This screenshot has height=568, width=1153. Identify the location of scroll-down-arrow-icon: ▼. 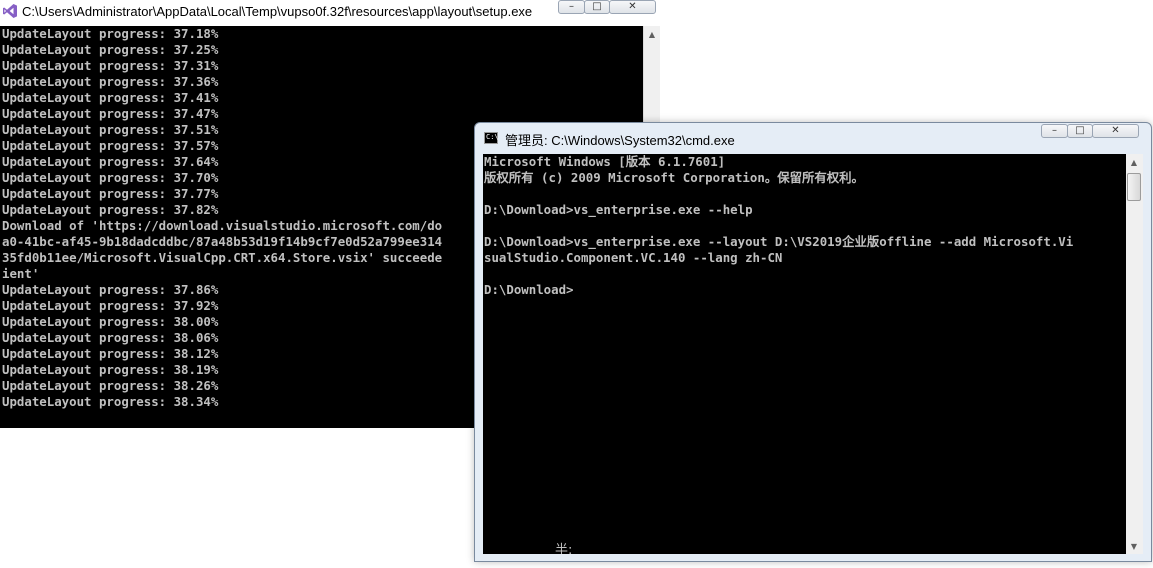
(1134, 546).